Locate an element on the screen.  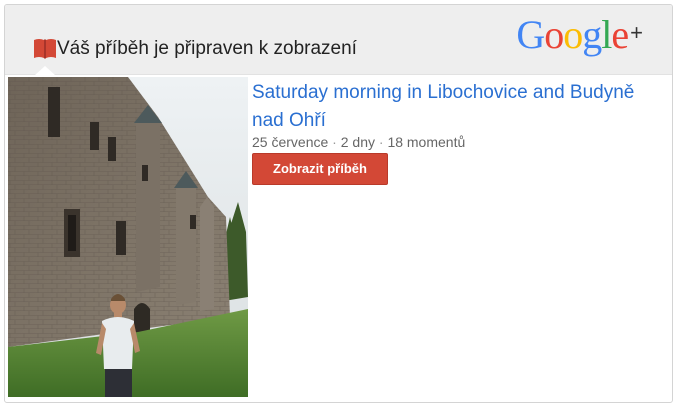
story-duration: 2 dny is located at coordinates (357, 142).